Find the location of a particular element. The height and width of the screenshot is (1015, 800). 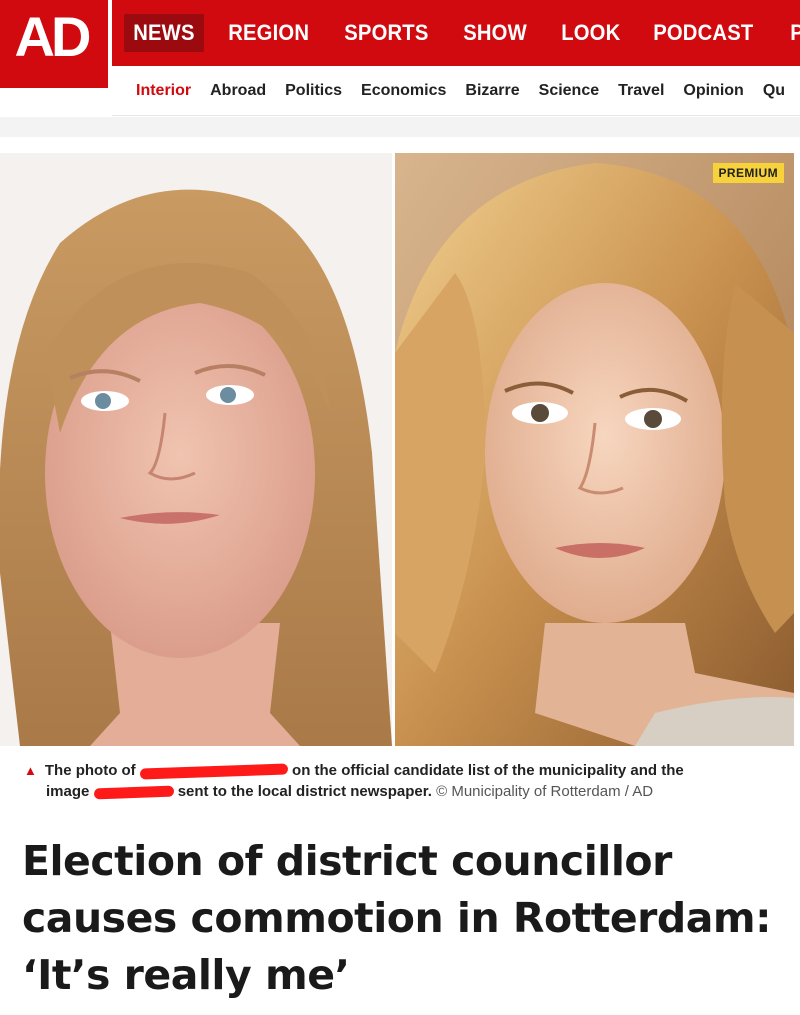

site-logo: AD is located at coordinates (54, 44).